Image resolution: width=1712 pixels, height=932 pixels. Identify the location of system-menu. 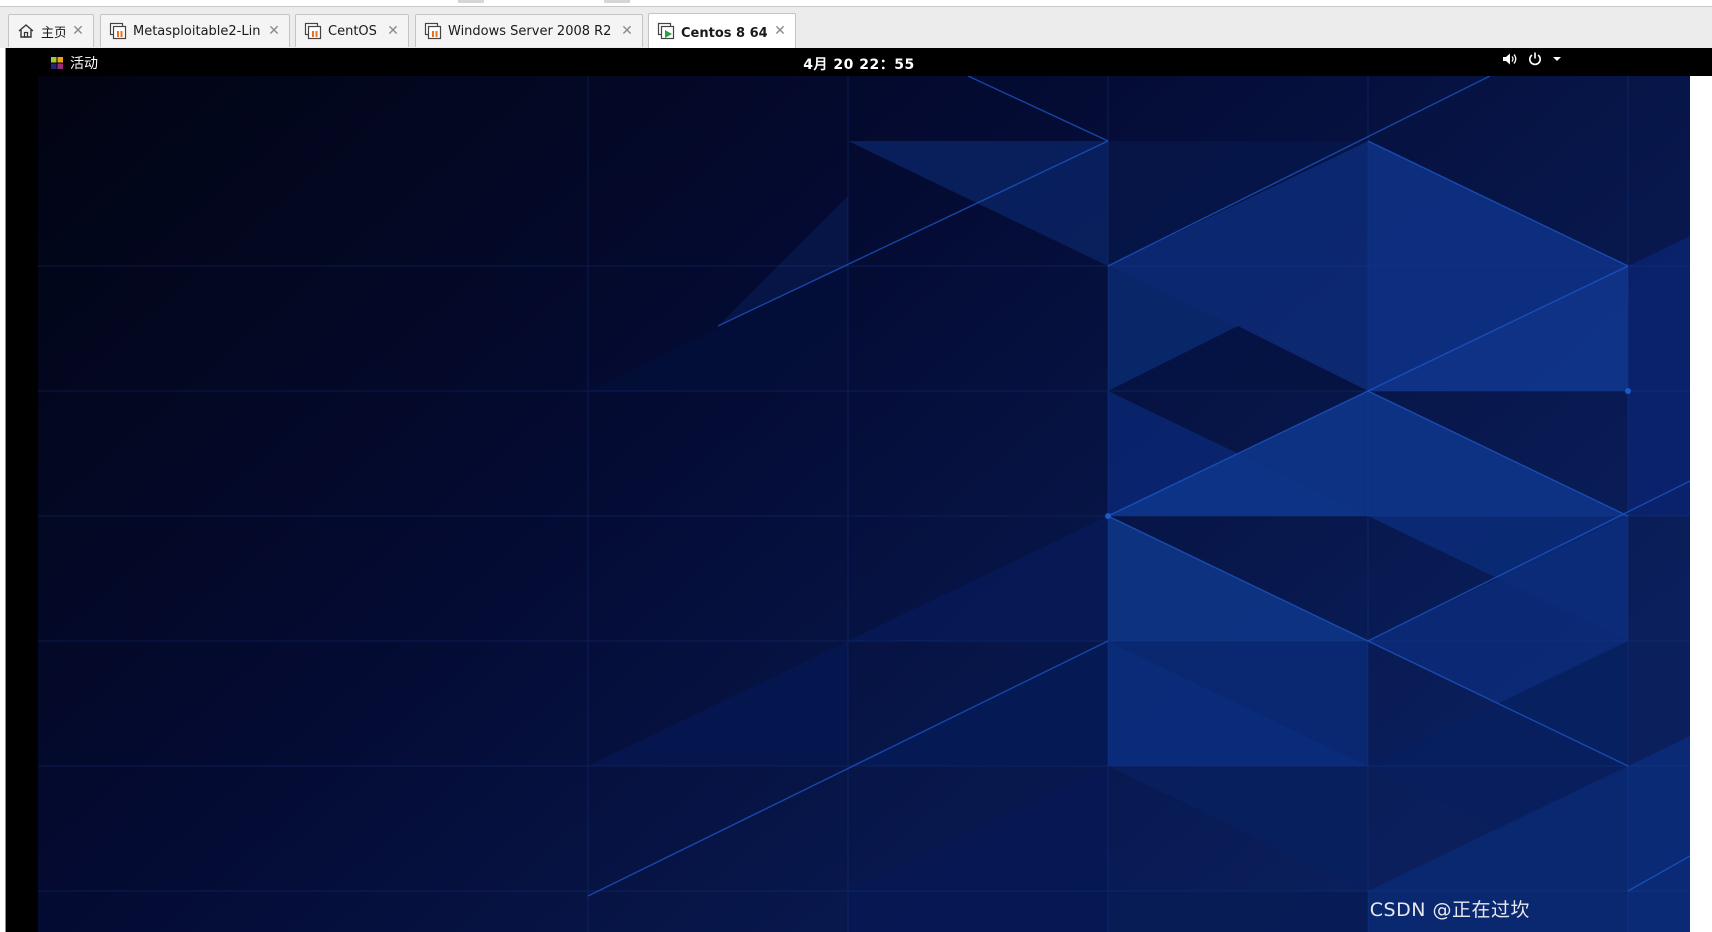
(1532, 59).